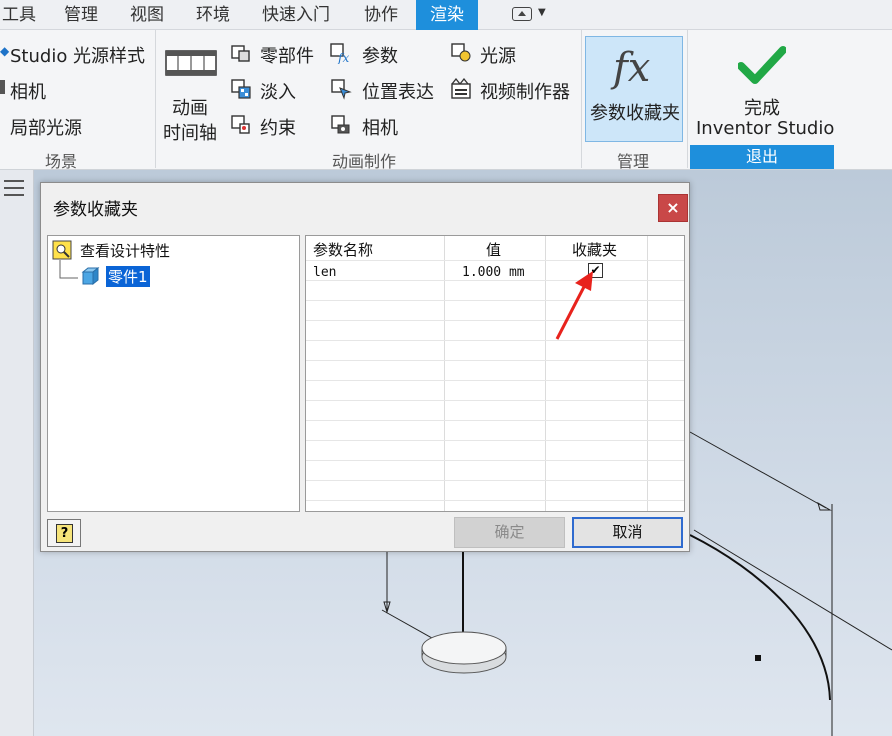  I want to click on constraint-button: 约束, so click(278, 127).